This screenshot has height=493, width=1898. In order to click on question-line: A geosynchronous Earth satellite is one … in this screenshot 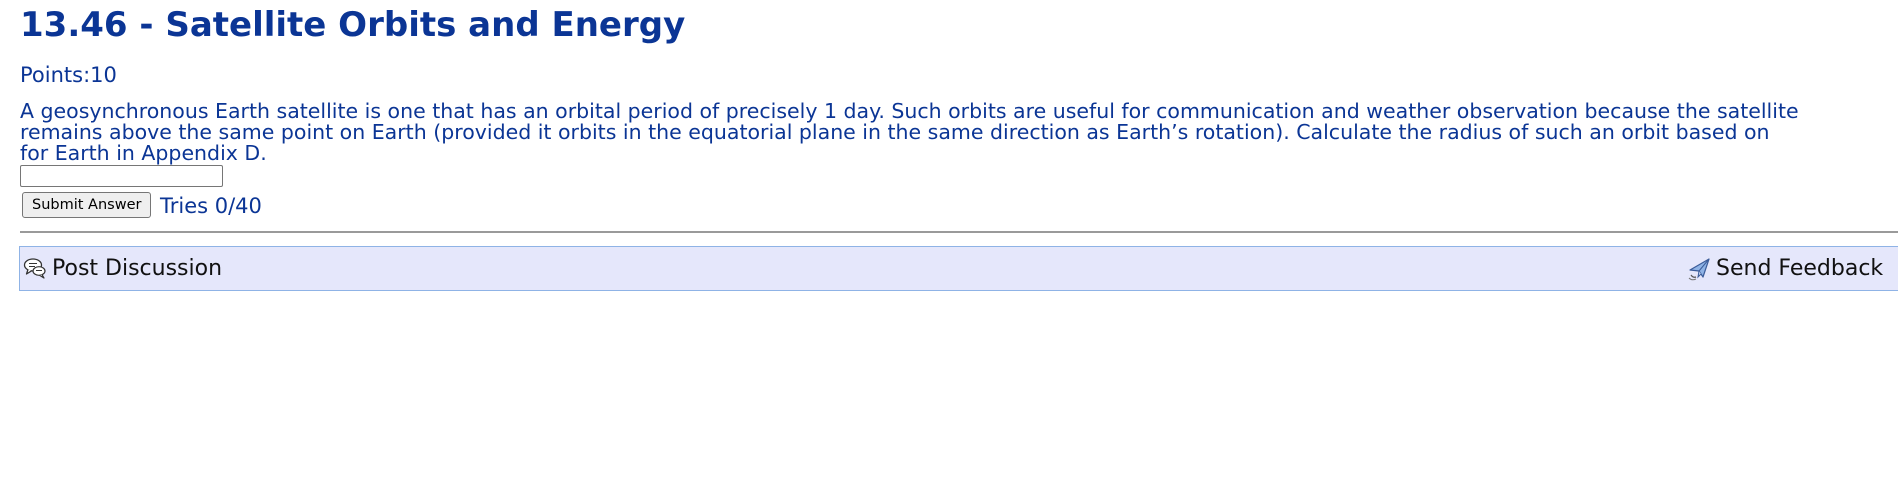, I will do `click(909, 111)`.